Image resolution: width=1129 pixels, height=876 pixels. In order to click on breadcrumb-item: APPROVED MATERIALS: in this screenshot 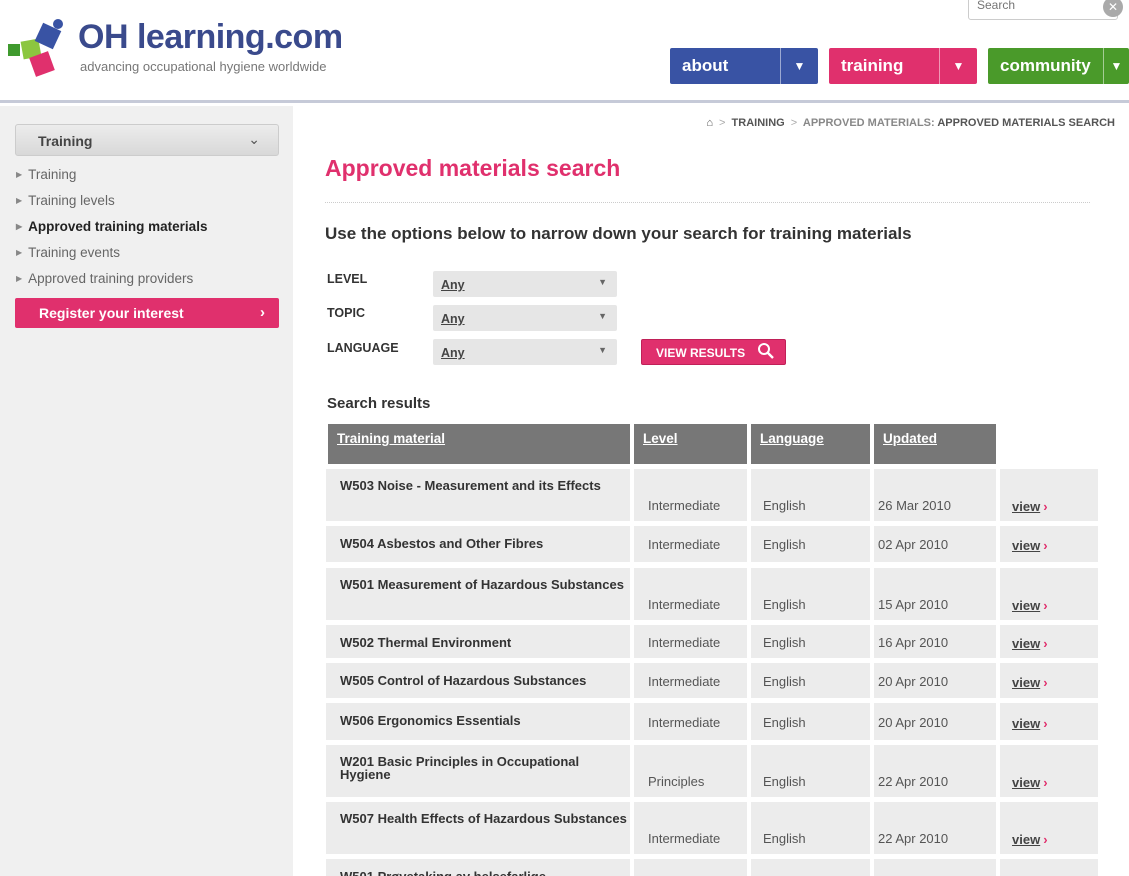, I will do `click(869, 123)`.